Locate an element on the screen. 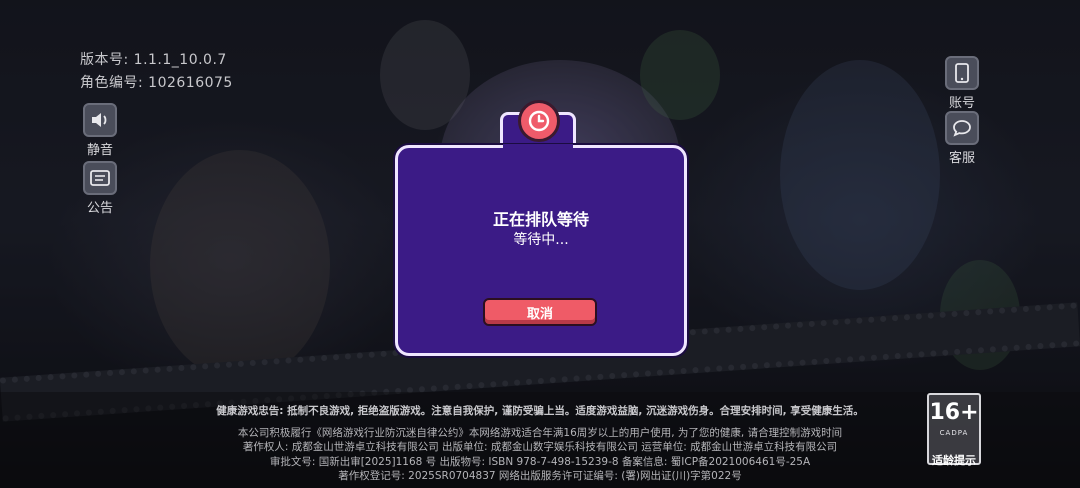 This screenshot has width=1080, height=488. phone-icon is located at coordinates (962, 73).